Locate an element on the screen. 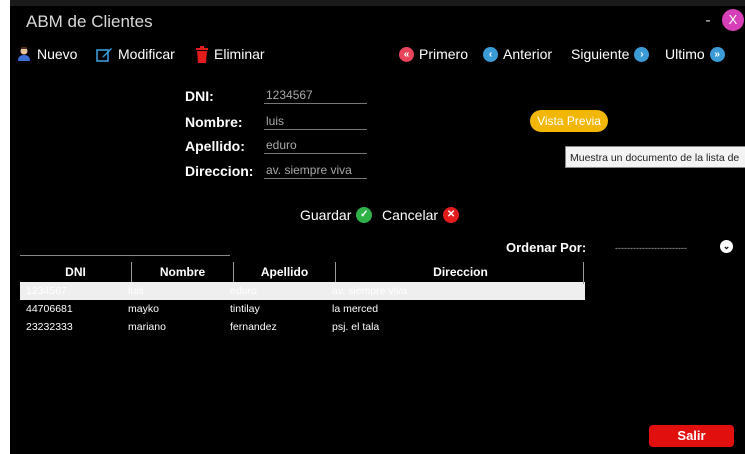 Image resolution: width=745 pixels, height=454 pixels. siguiente-label: Siguiente is located at coordinates (600, 54).